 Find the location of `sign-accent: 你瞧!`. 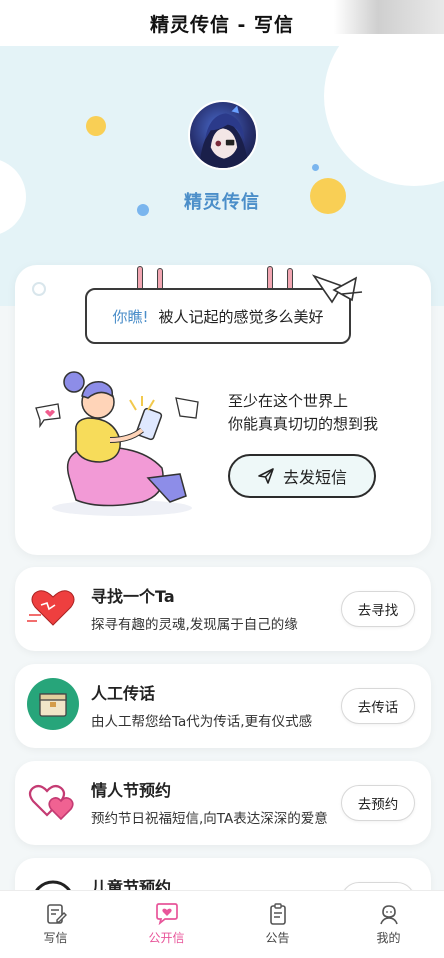

sign-accent: 你瞧! is located at coordinates (130, 316).